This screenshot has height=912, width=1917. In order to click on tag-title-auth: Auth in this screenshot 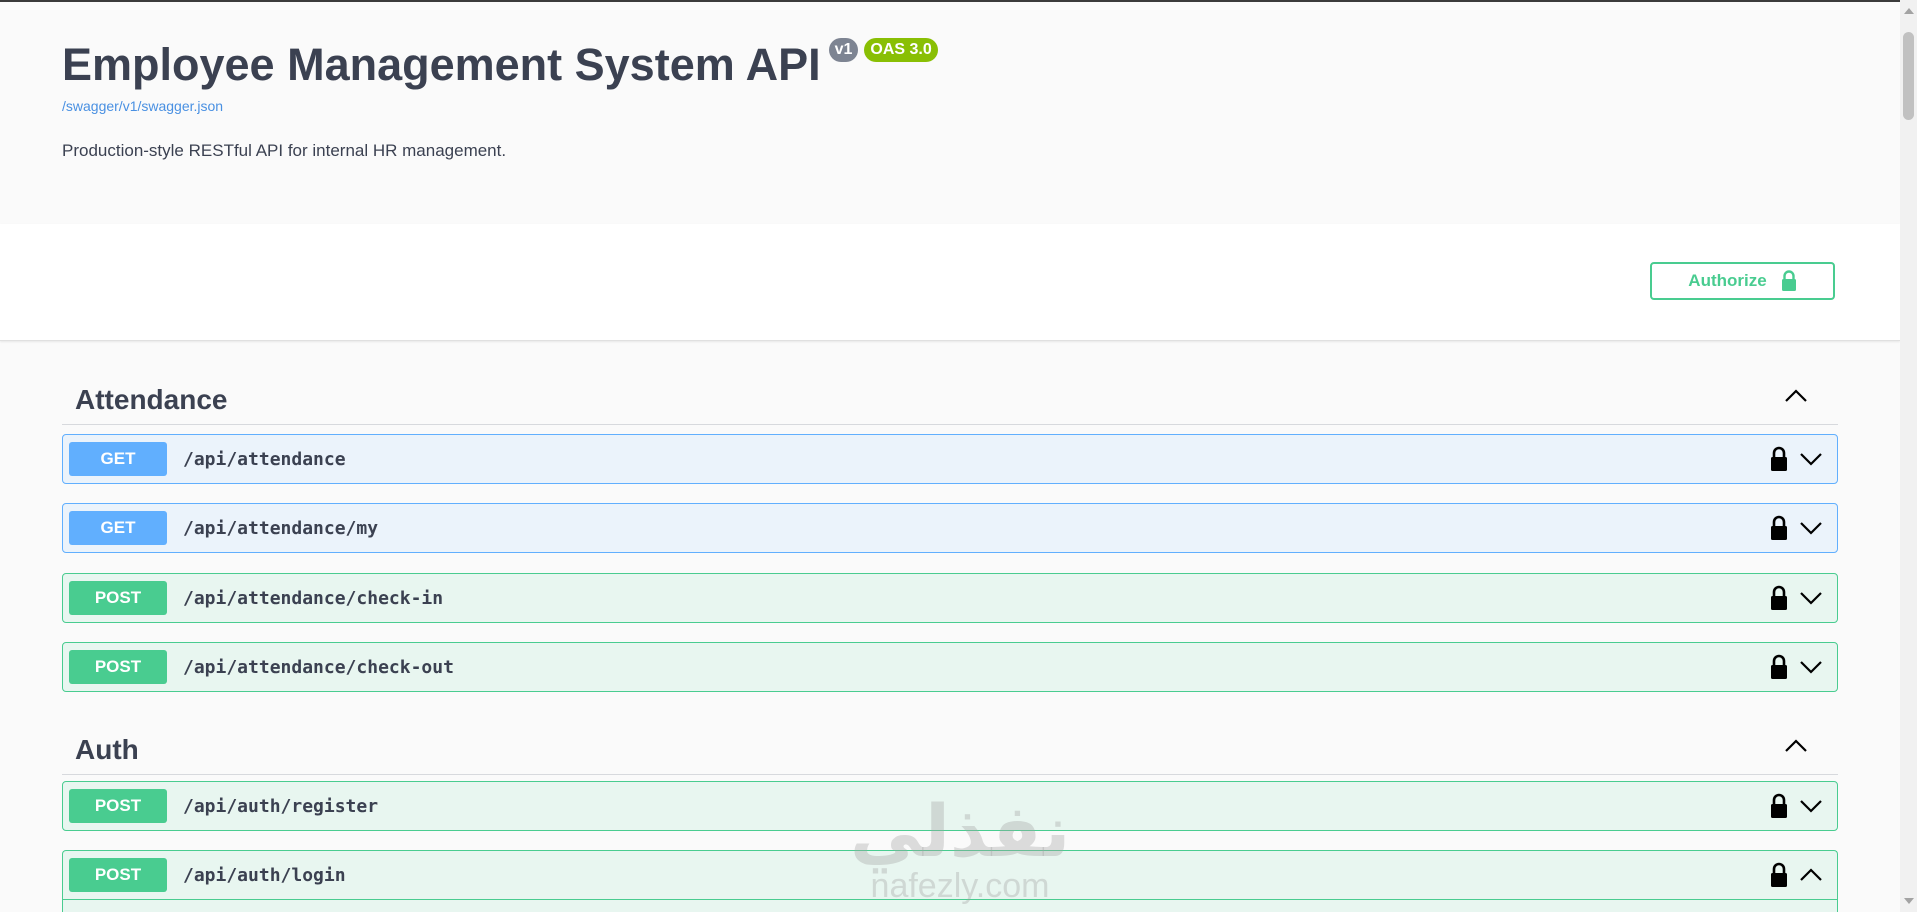, I will do `click(107, 749)`.